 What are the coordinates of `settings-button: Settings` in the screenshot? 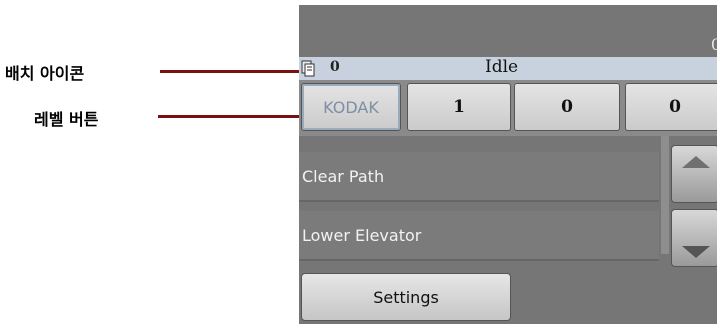 It's located at (406, 297).